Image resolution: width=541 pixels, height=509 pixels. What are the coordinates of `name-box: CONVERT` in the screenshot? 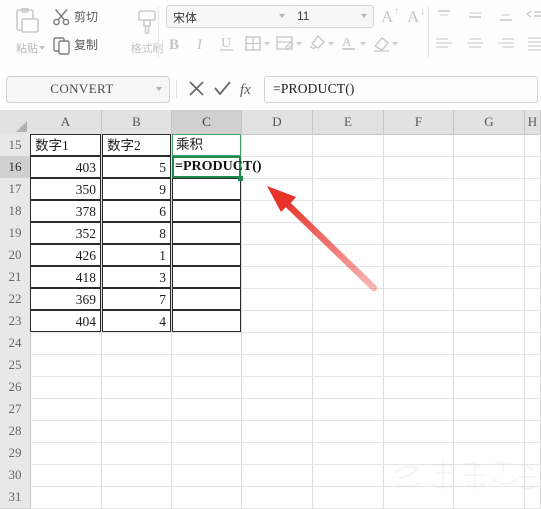 It's located at (88, 89).